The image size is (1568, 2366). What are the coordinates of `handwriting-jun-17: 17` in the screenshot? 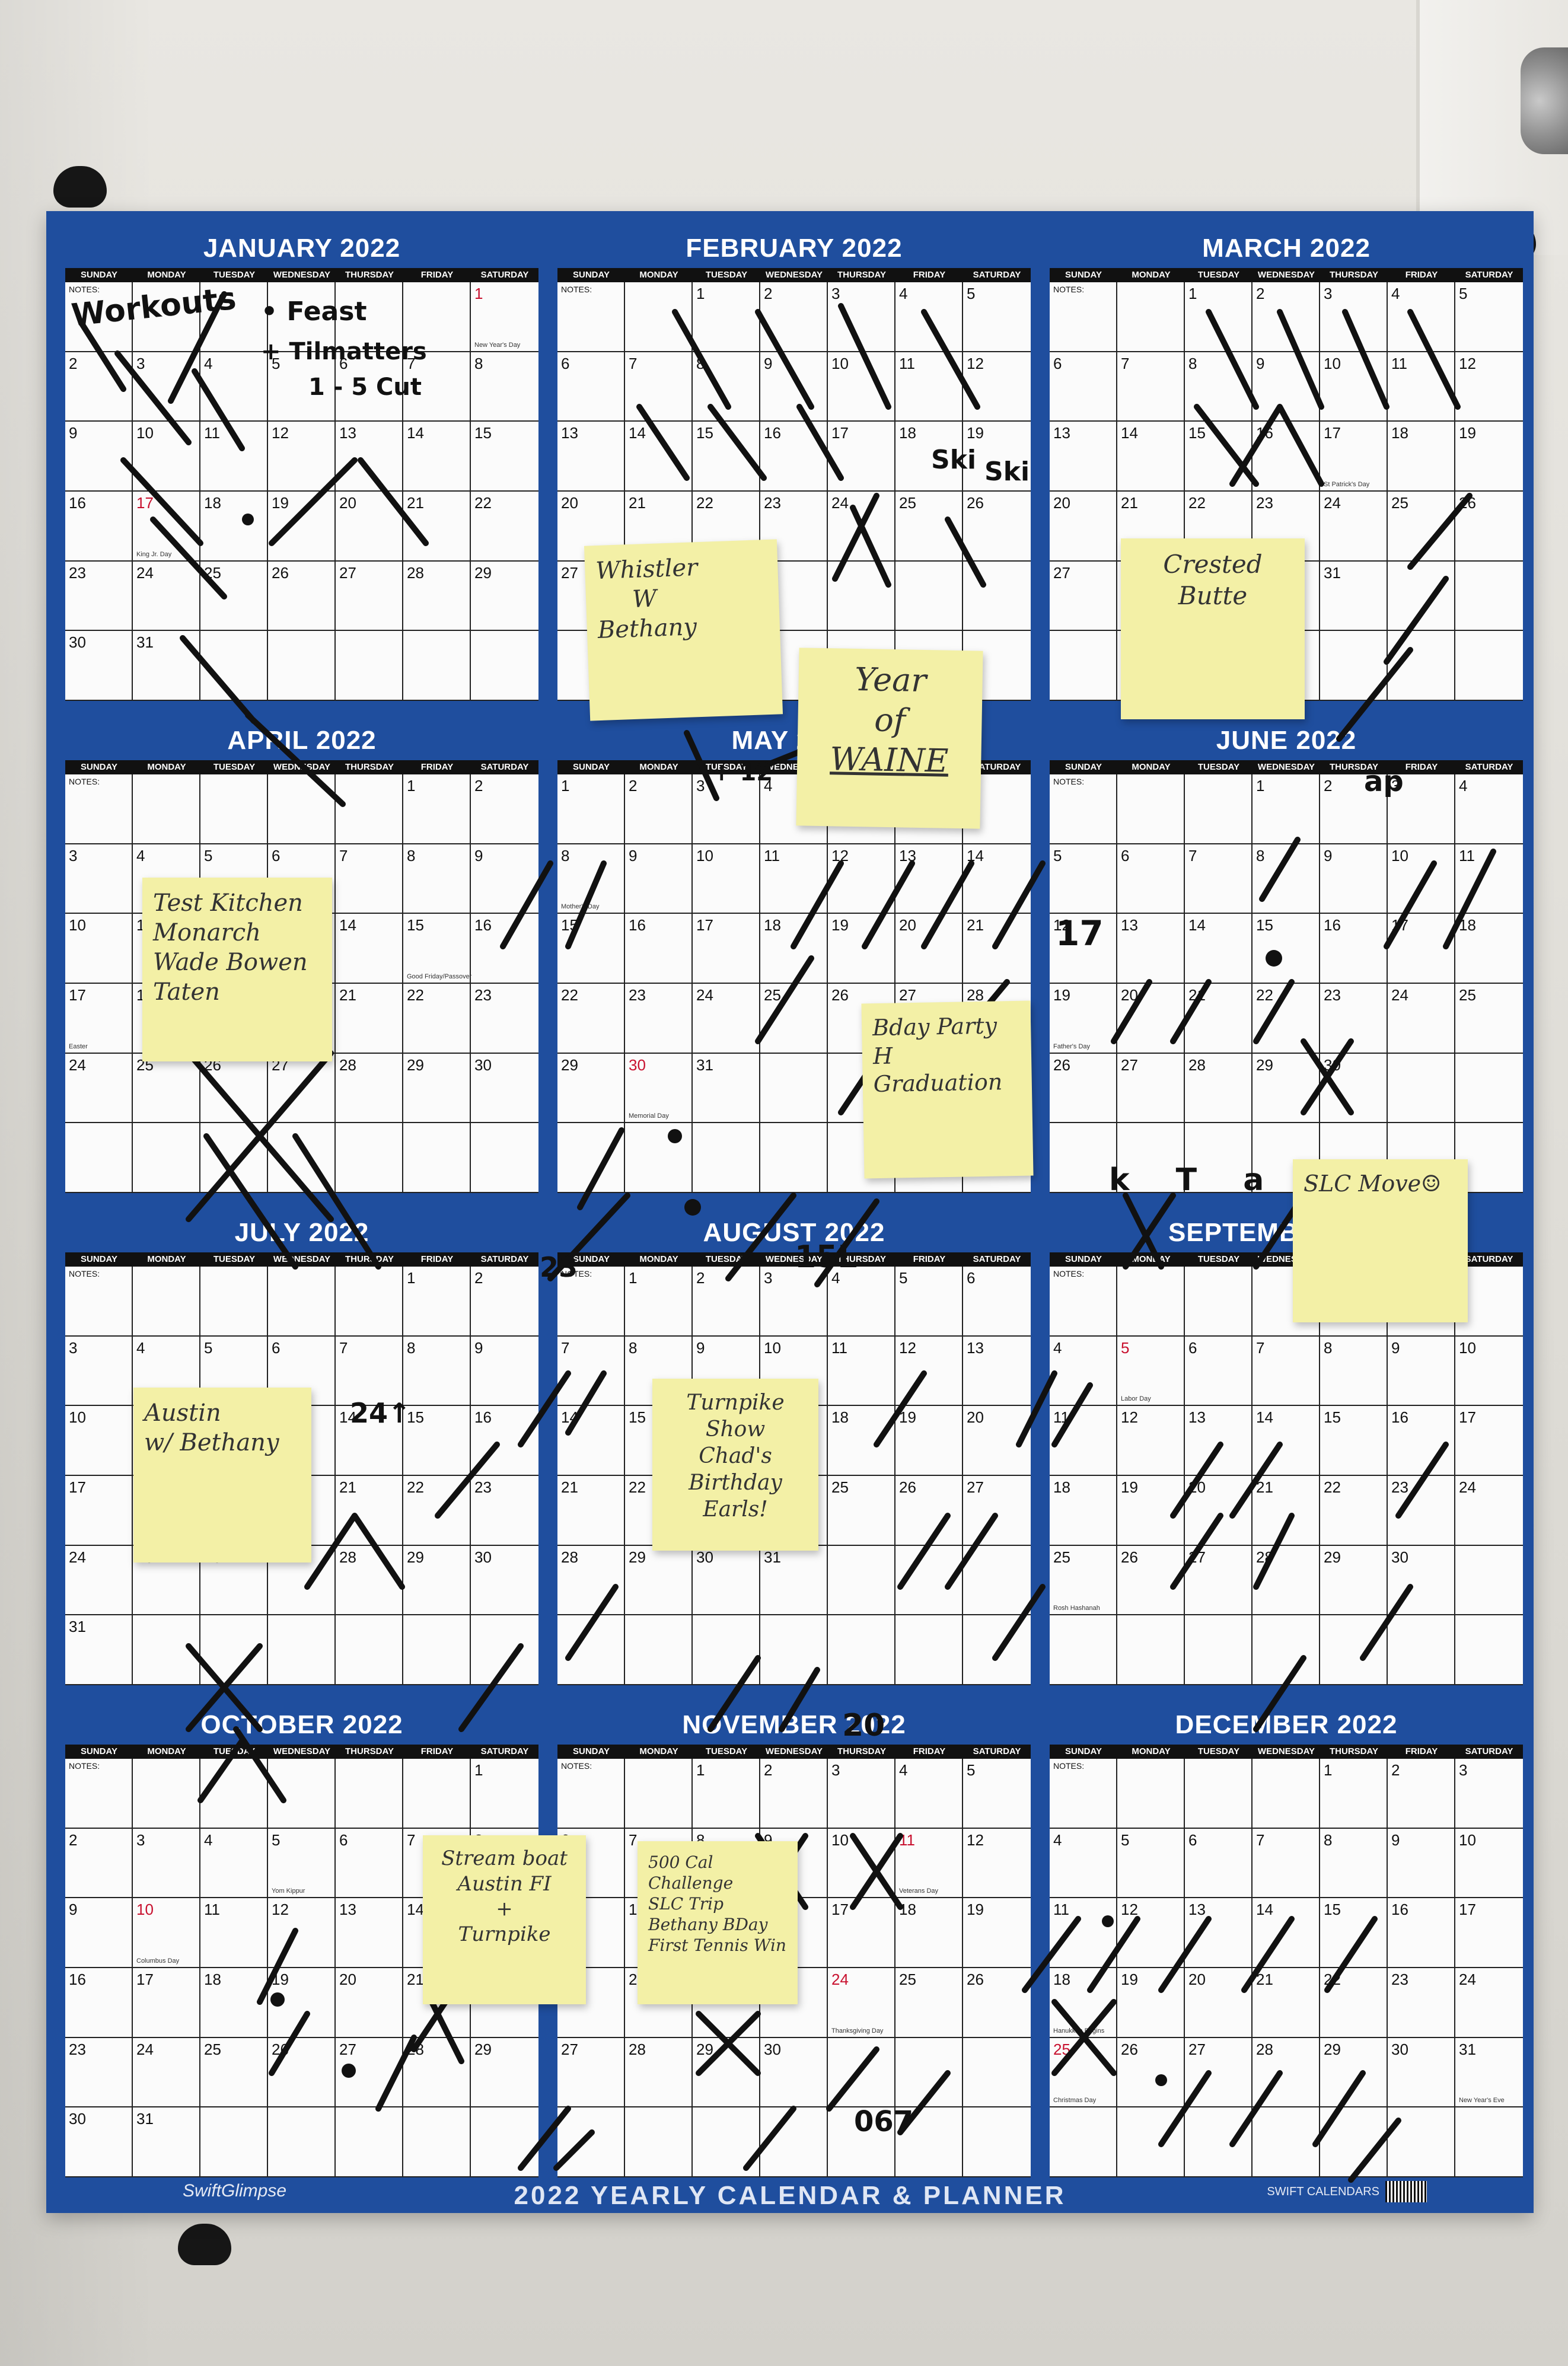 It's located at (1080, 933).